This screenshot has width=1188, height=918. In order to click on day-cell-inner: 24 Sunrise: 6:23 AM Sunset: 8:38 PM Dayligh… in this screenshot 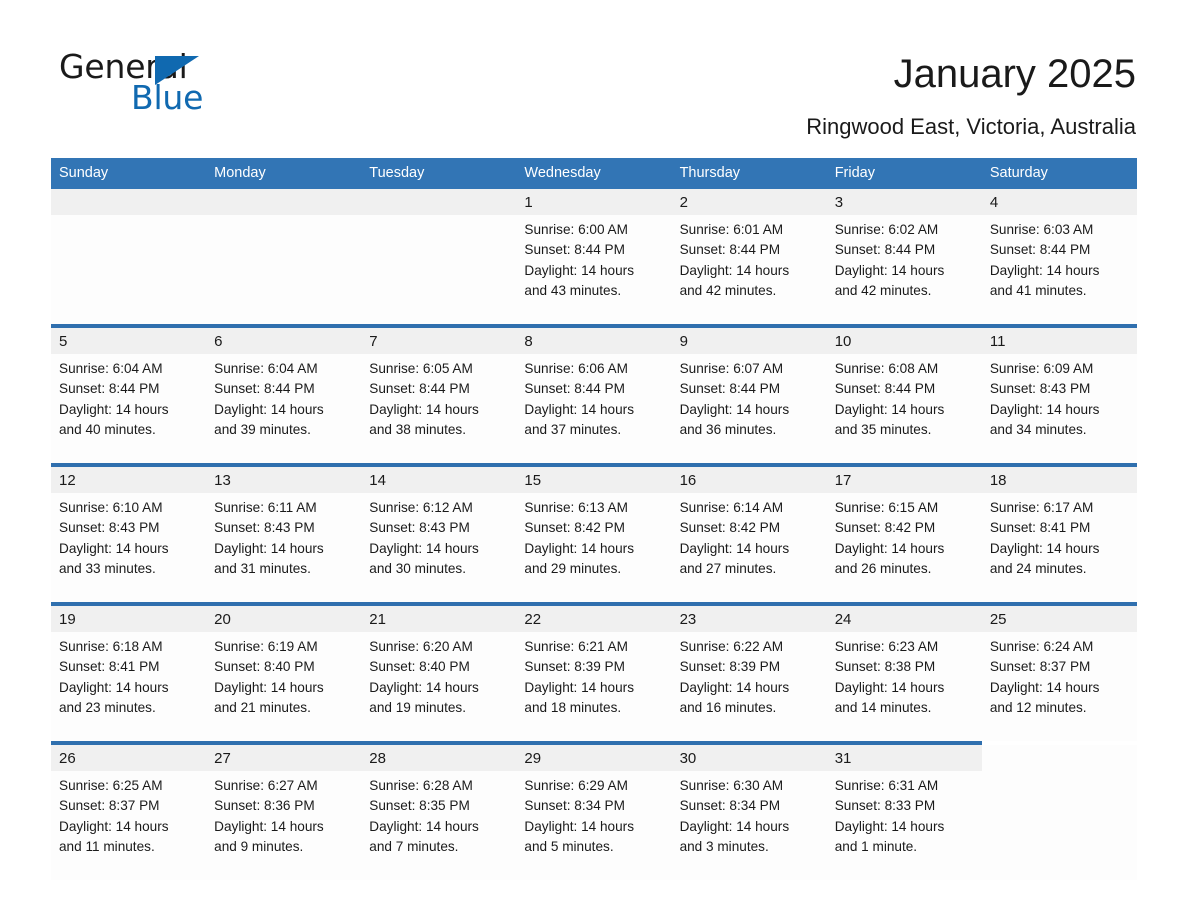, I will do `click(904, 673)`.